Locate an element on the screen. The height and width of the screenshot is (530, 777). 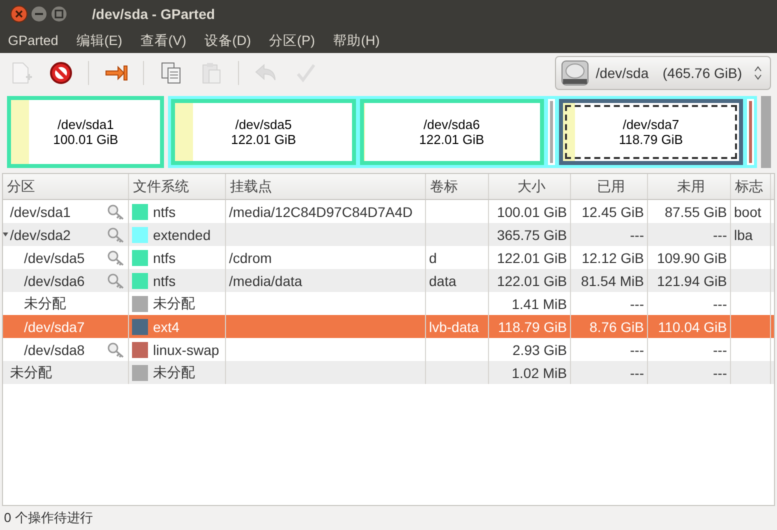
partition-name: /dev/sda1 is located at coordinates (86, 124).